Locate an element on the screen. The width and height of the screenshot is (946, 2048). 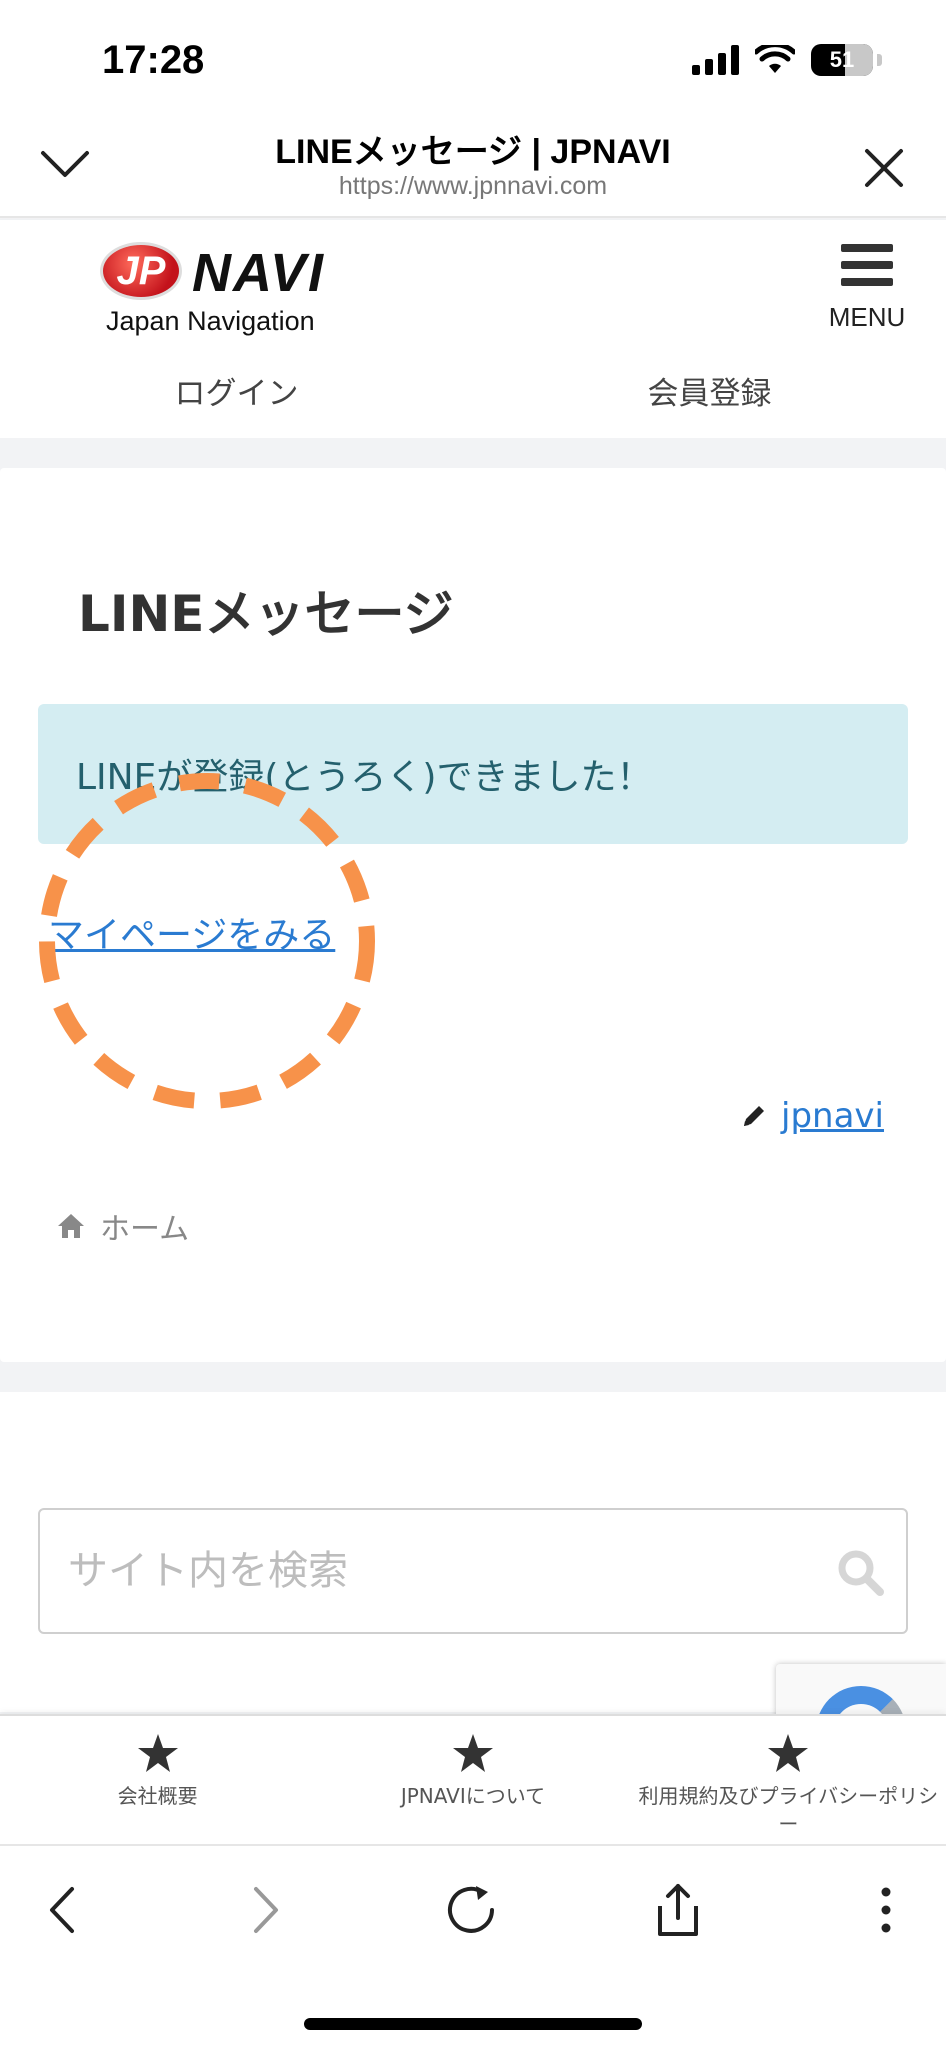
footer-item-terms: 利用規約及びプライバシーポリシー is located at coordinates (788, 1780).